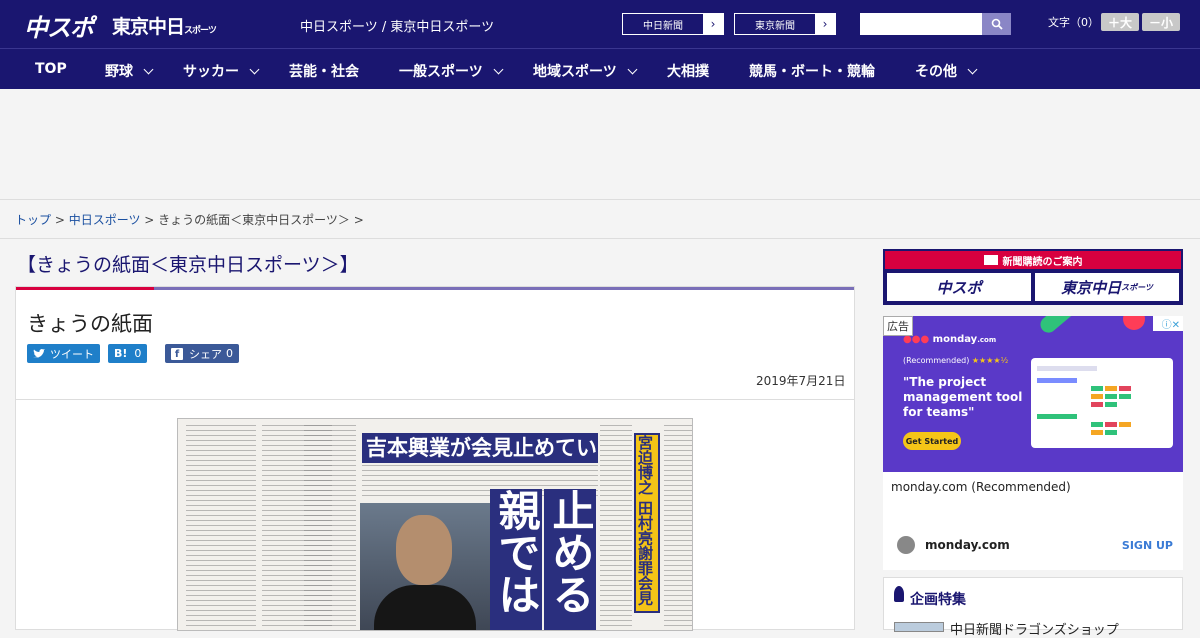 Image resolution: width=1200 pixels, height=638 pixels. I want to click on ad-app-mockup, so click(1102, 403).